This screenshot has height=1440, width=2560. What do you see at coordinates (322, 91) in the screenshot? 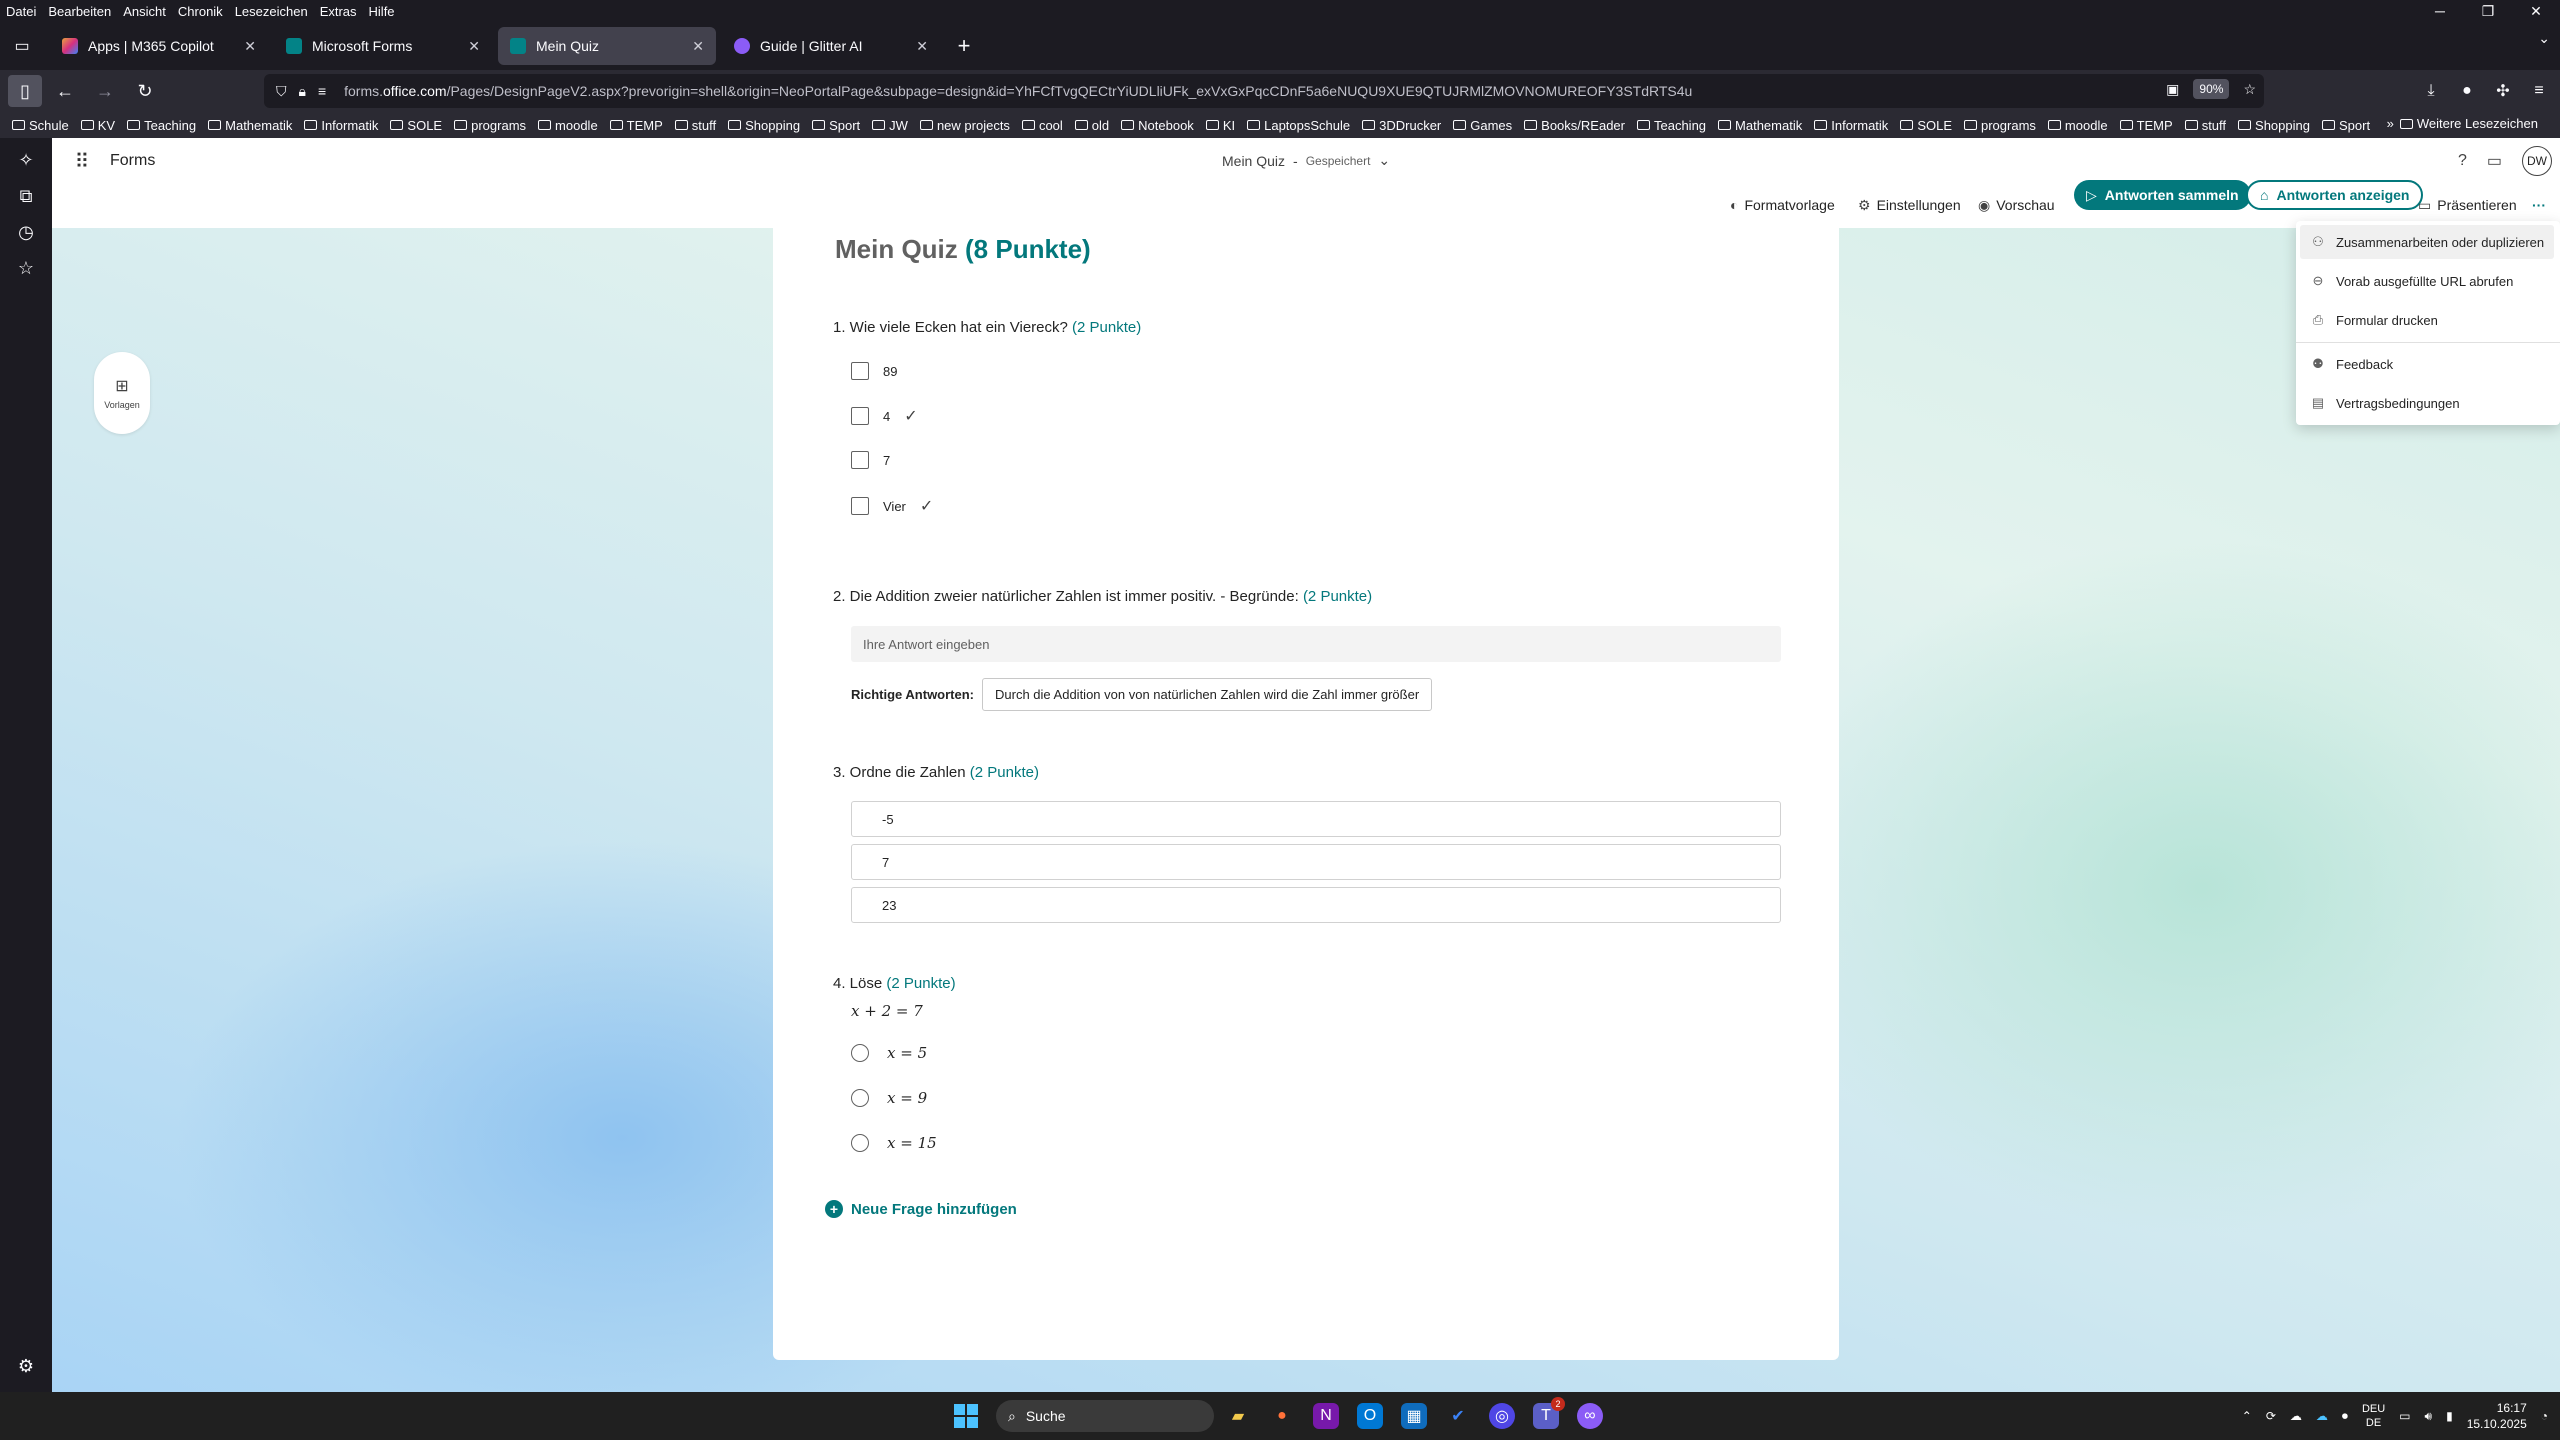
I see `permissions-icon: ≡` at bounding box center [322, 91].